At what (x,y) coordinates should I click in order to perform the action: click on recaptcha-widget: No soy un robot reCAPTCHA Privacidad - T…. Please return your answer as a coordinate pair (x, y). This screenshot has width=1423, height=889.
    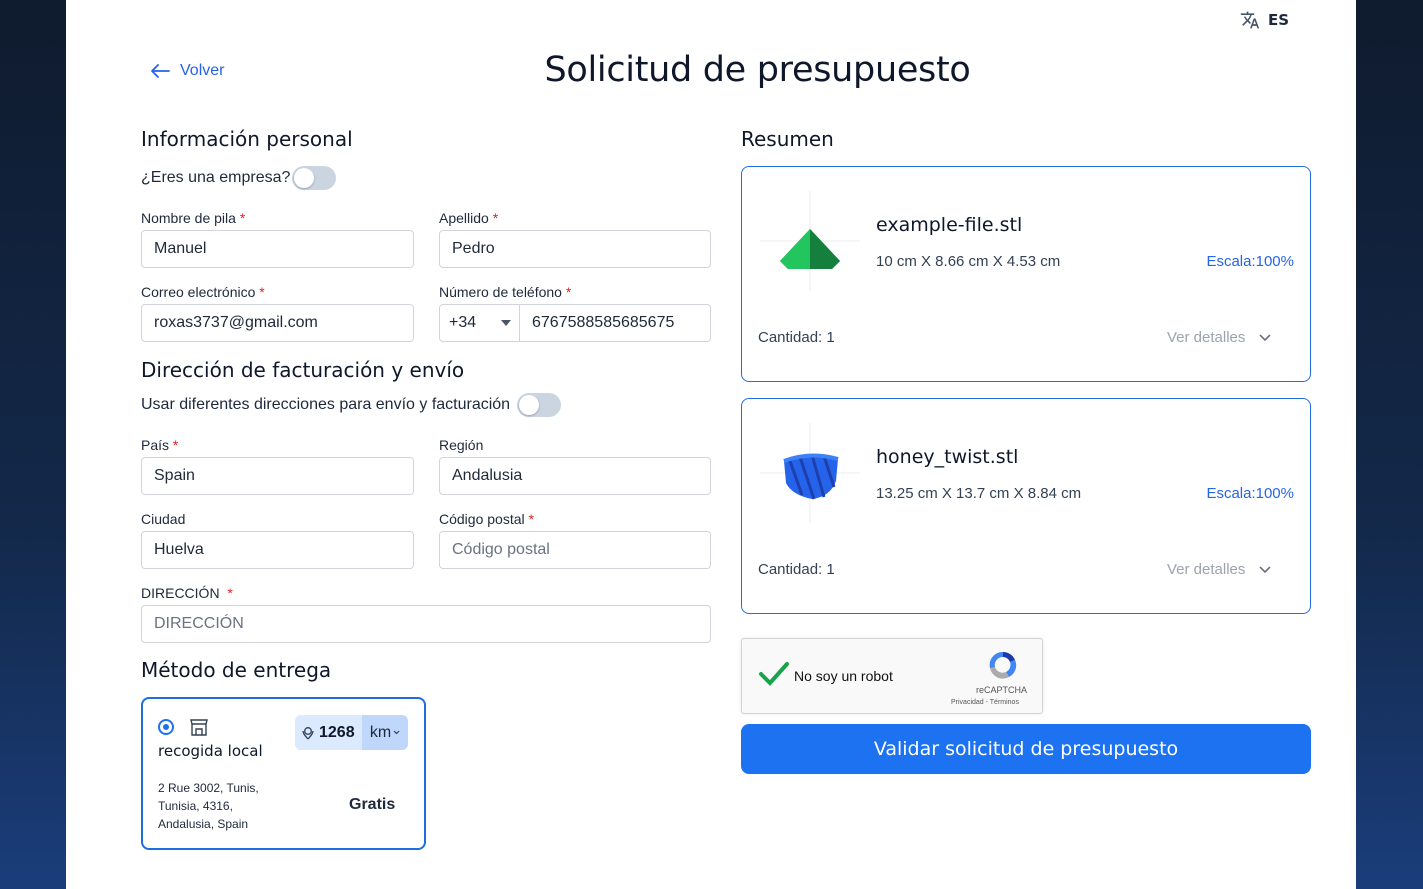
    Looking at the image, I should click on (892, 676).